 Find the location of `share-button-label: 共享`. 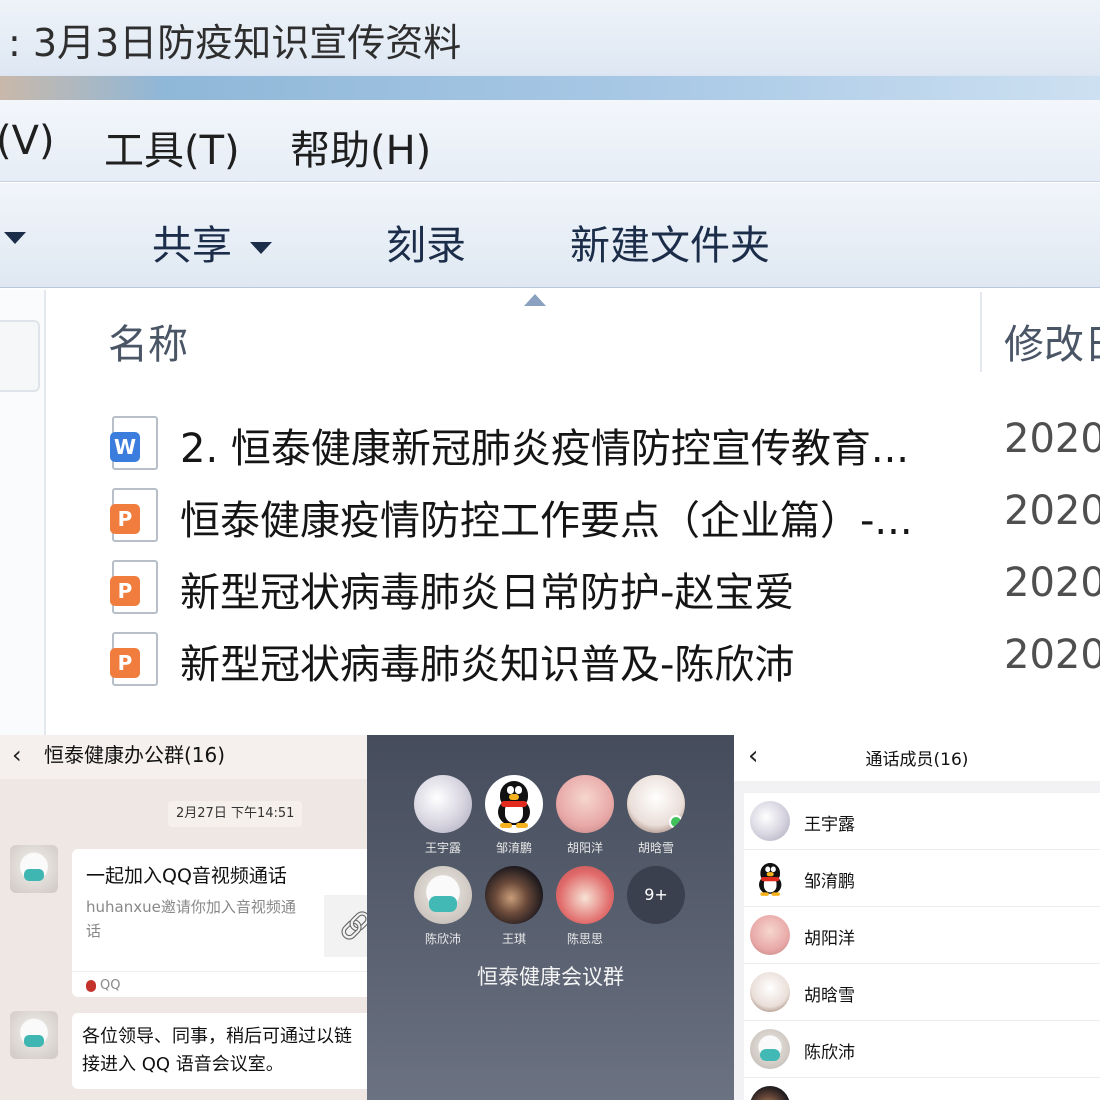

share-button-label: 共享 is located at coordinates (192, 246).